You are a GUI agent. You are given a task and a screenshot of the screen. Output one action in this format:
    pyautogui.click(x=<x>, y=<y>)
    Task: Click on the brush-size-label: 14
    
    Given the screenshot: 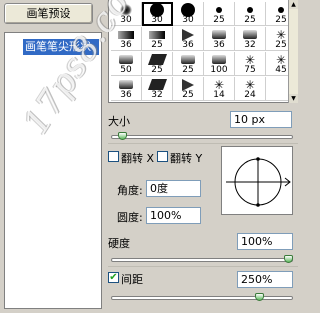 What is the action you would take?
    pyautogui.click(x=219, y=95)
    